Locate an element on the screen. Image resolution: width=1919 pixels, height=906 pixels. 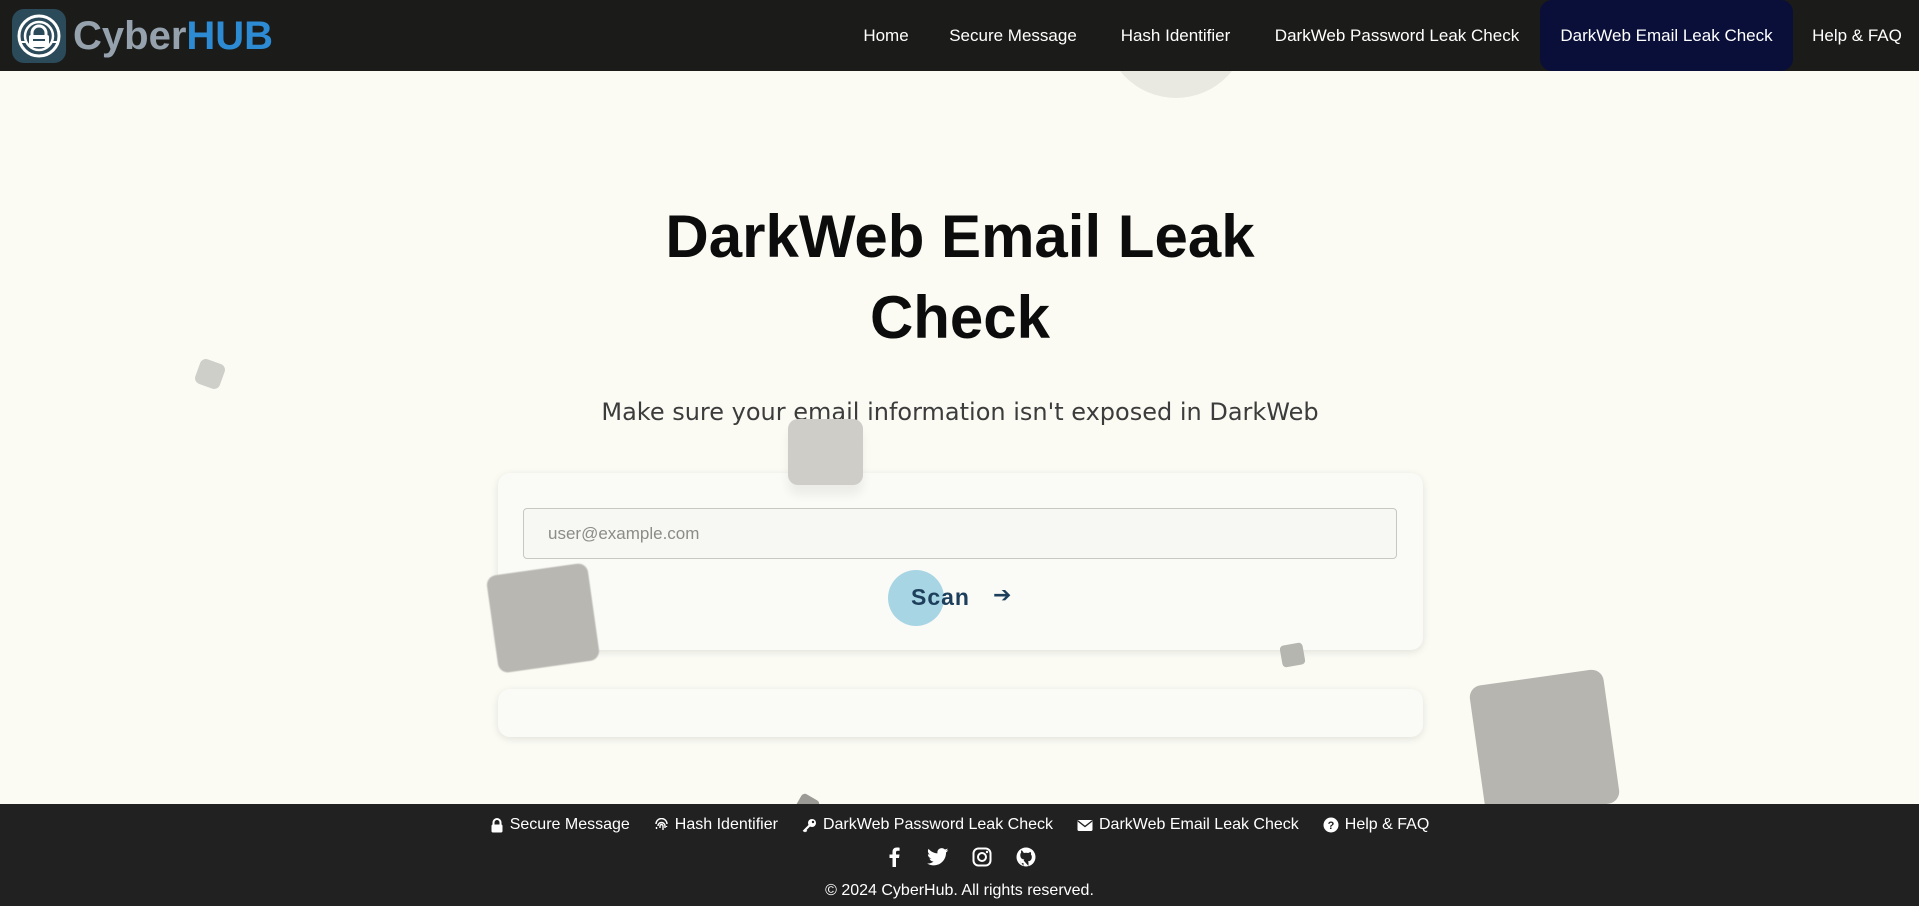
github-icon is located at coordinates (1026, 857).